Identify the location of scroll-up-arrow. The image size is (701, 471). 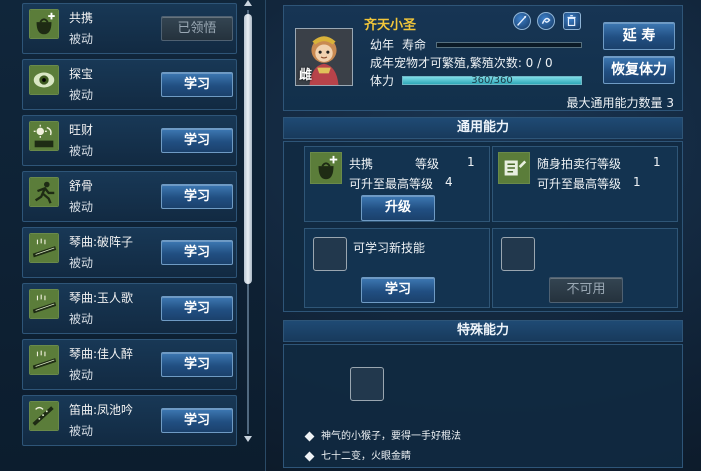
(248, 3).